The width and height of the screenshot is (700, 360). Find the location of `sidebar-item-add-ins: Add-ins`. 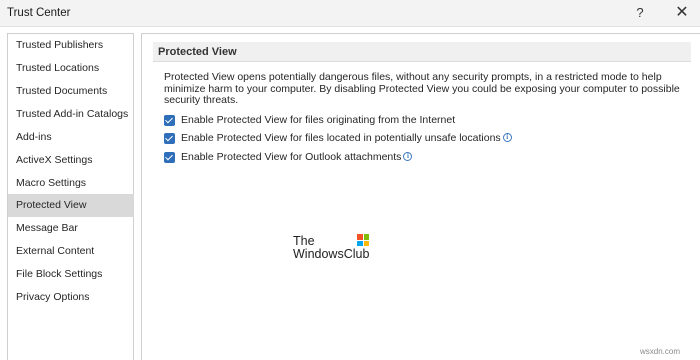

sidebar-item-add-ins: Add-ins is located at coordinates (71, 137).